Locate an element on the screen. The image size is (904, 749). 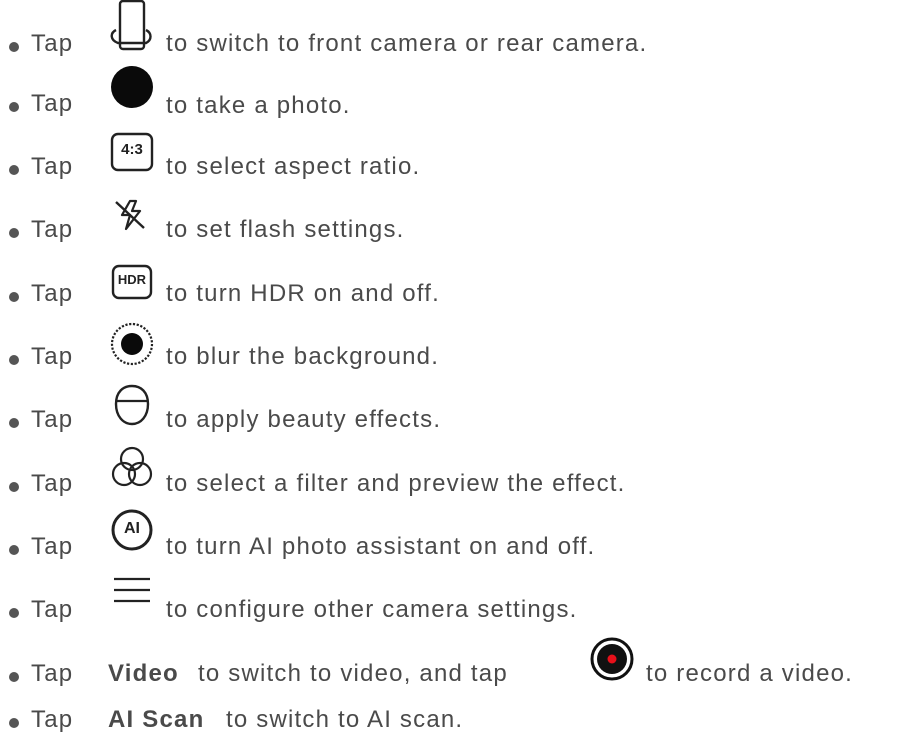
item-text: to take a photo. is located at coordinates (258, 105).